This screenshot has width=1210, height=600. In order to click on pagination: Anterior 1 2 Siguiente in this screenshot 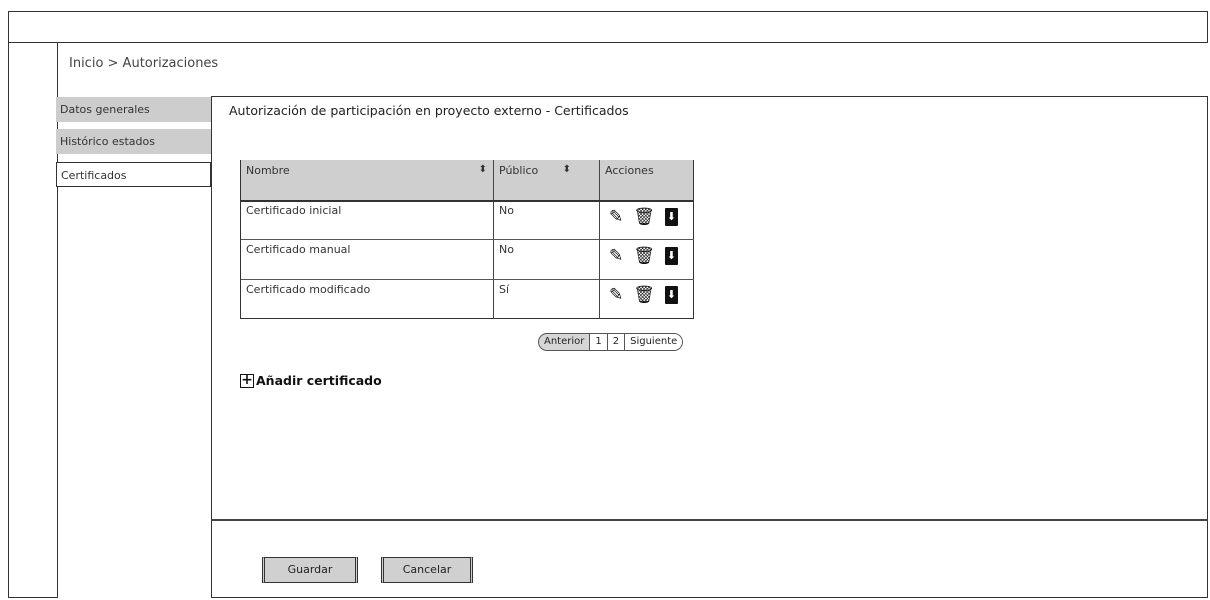, I will do `click(611, 342)`.